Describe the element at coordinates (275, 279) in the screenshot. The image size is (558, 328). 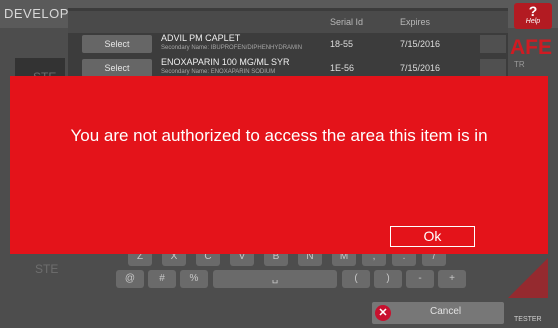
I see `key-space: ␣` at that location.